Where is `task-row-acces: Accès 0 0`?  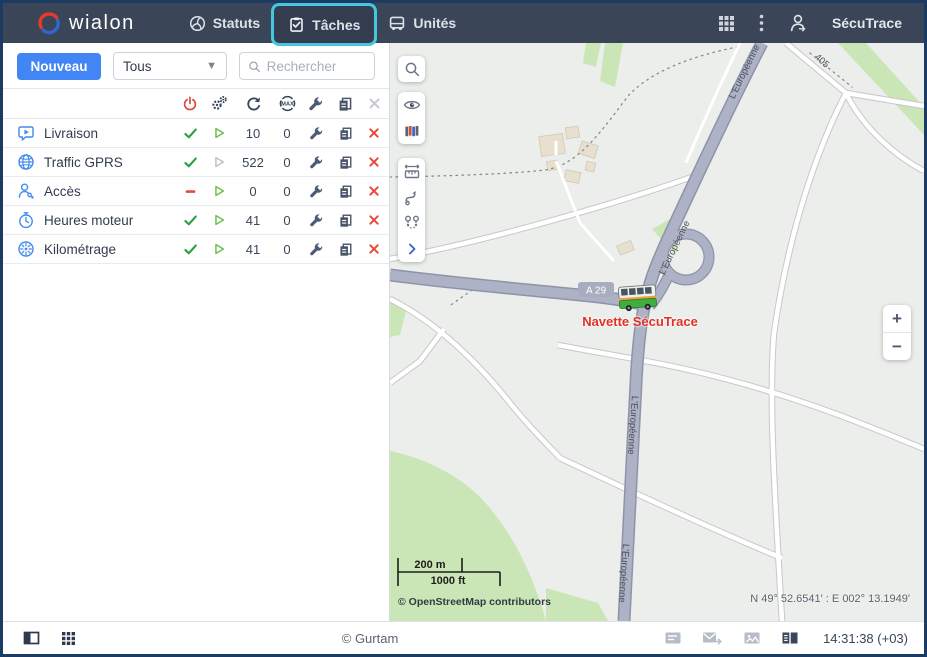
task-row-acces: Accès 0 0 is located at coordinates (196, 191).